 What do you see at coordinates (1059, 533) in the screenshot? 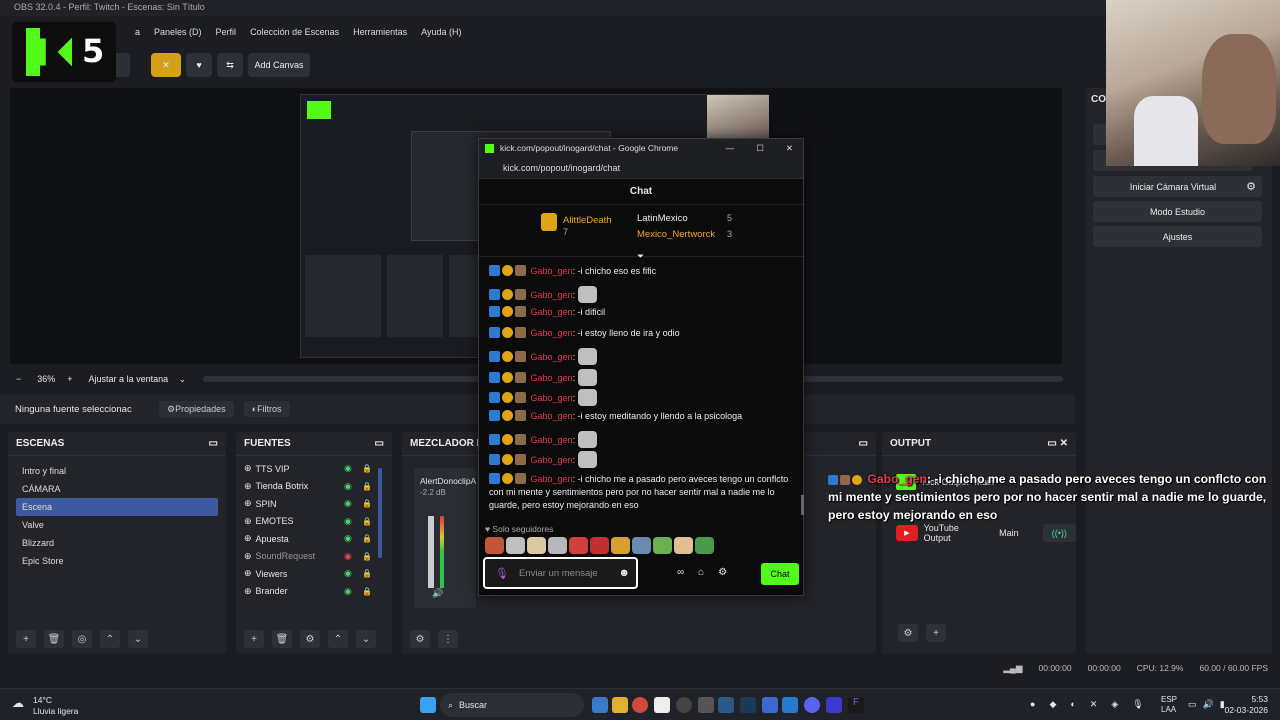
I see `broadcast-icon: ((•))` at bounding box center [1059, 533].